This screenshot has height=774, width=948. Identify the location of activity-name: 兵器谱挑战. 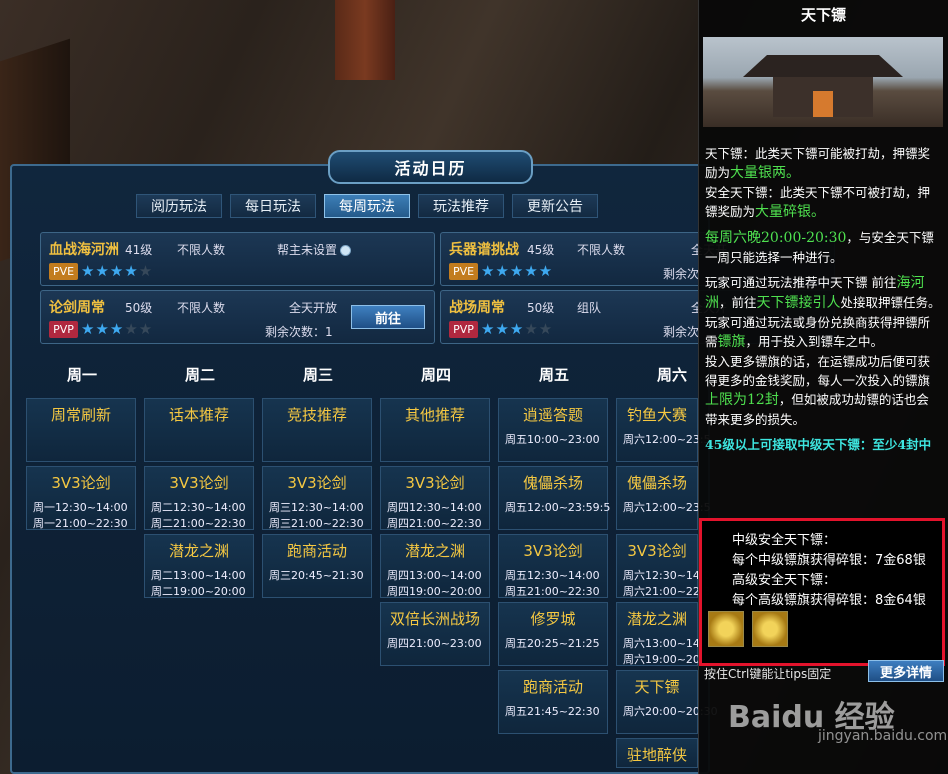
(484, 250).